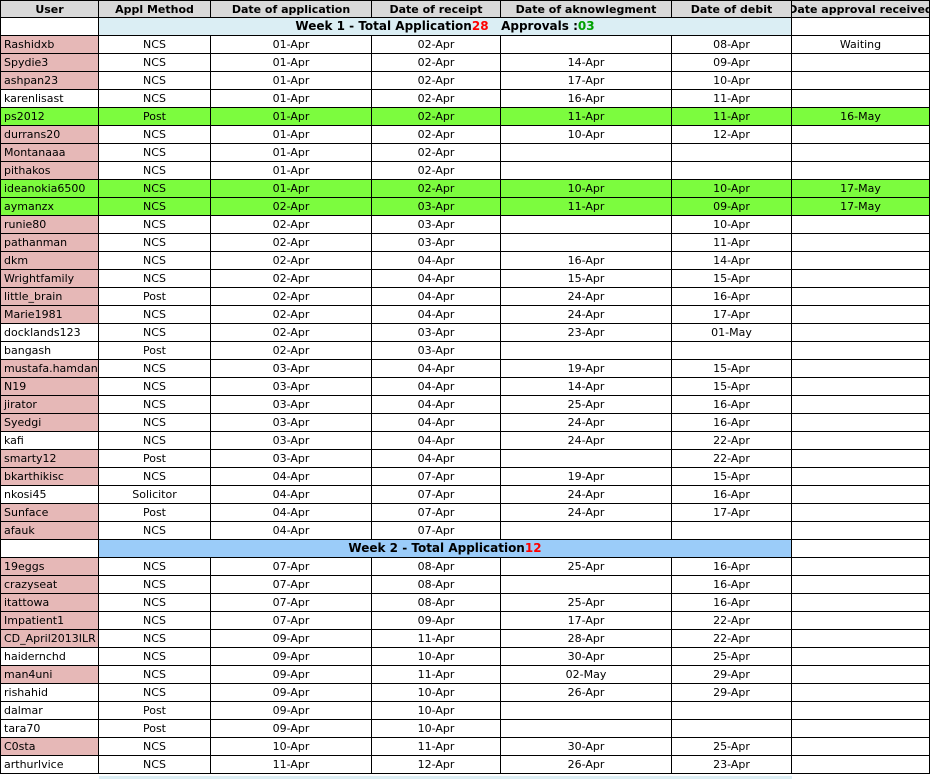 This screenshot has height=779, width=930. Describe the element at coordinates (49, 423) in the screenshot. I see `user-cell: Syedgi` at that location.